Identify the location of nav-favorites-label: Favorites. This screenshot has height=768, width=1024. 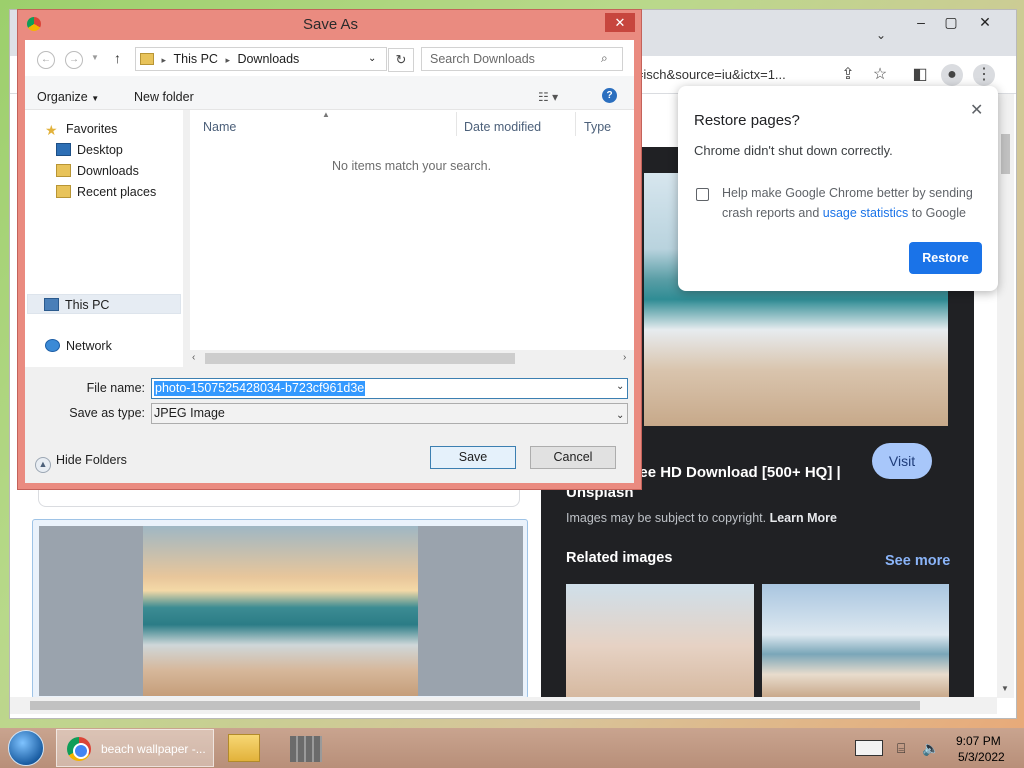
(92, 129).